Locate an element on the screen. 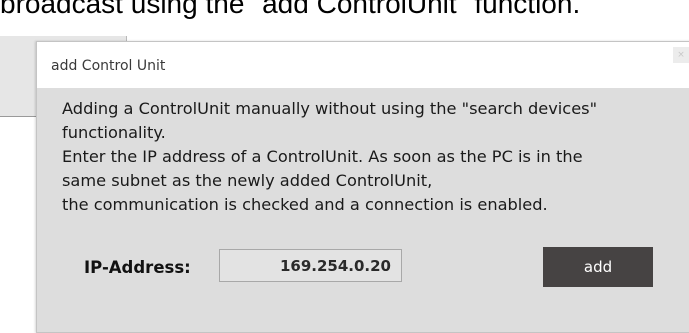 This screenshot has height=333, width=689. add-button: add is located at coordinates (598, 267).